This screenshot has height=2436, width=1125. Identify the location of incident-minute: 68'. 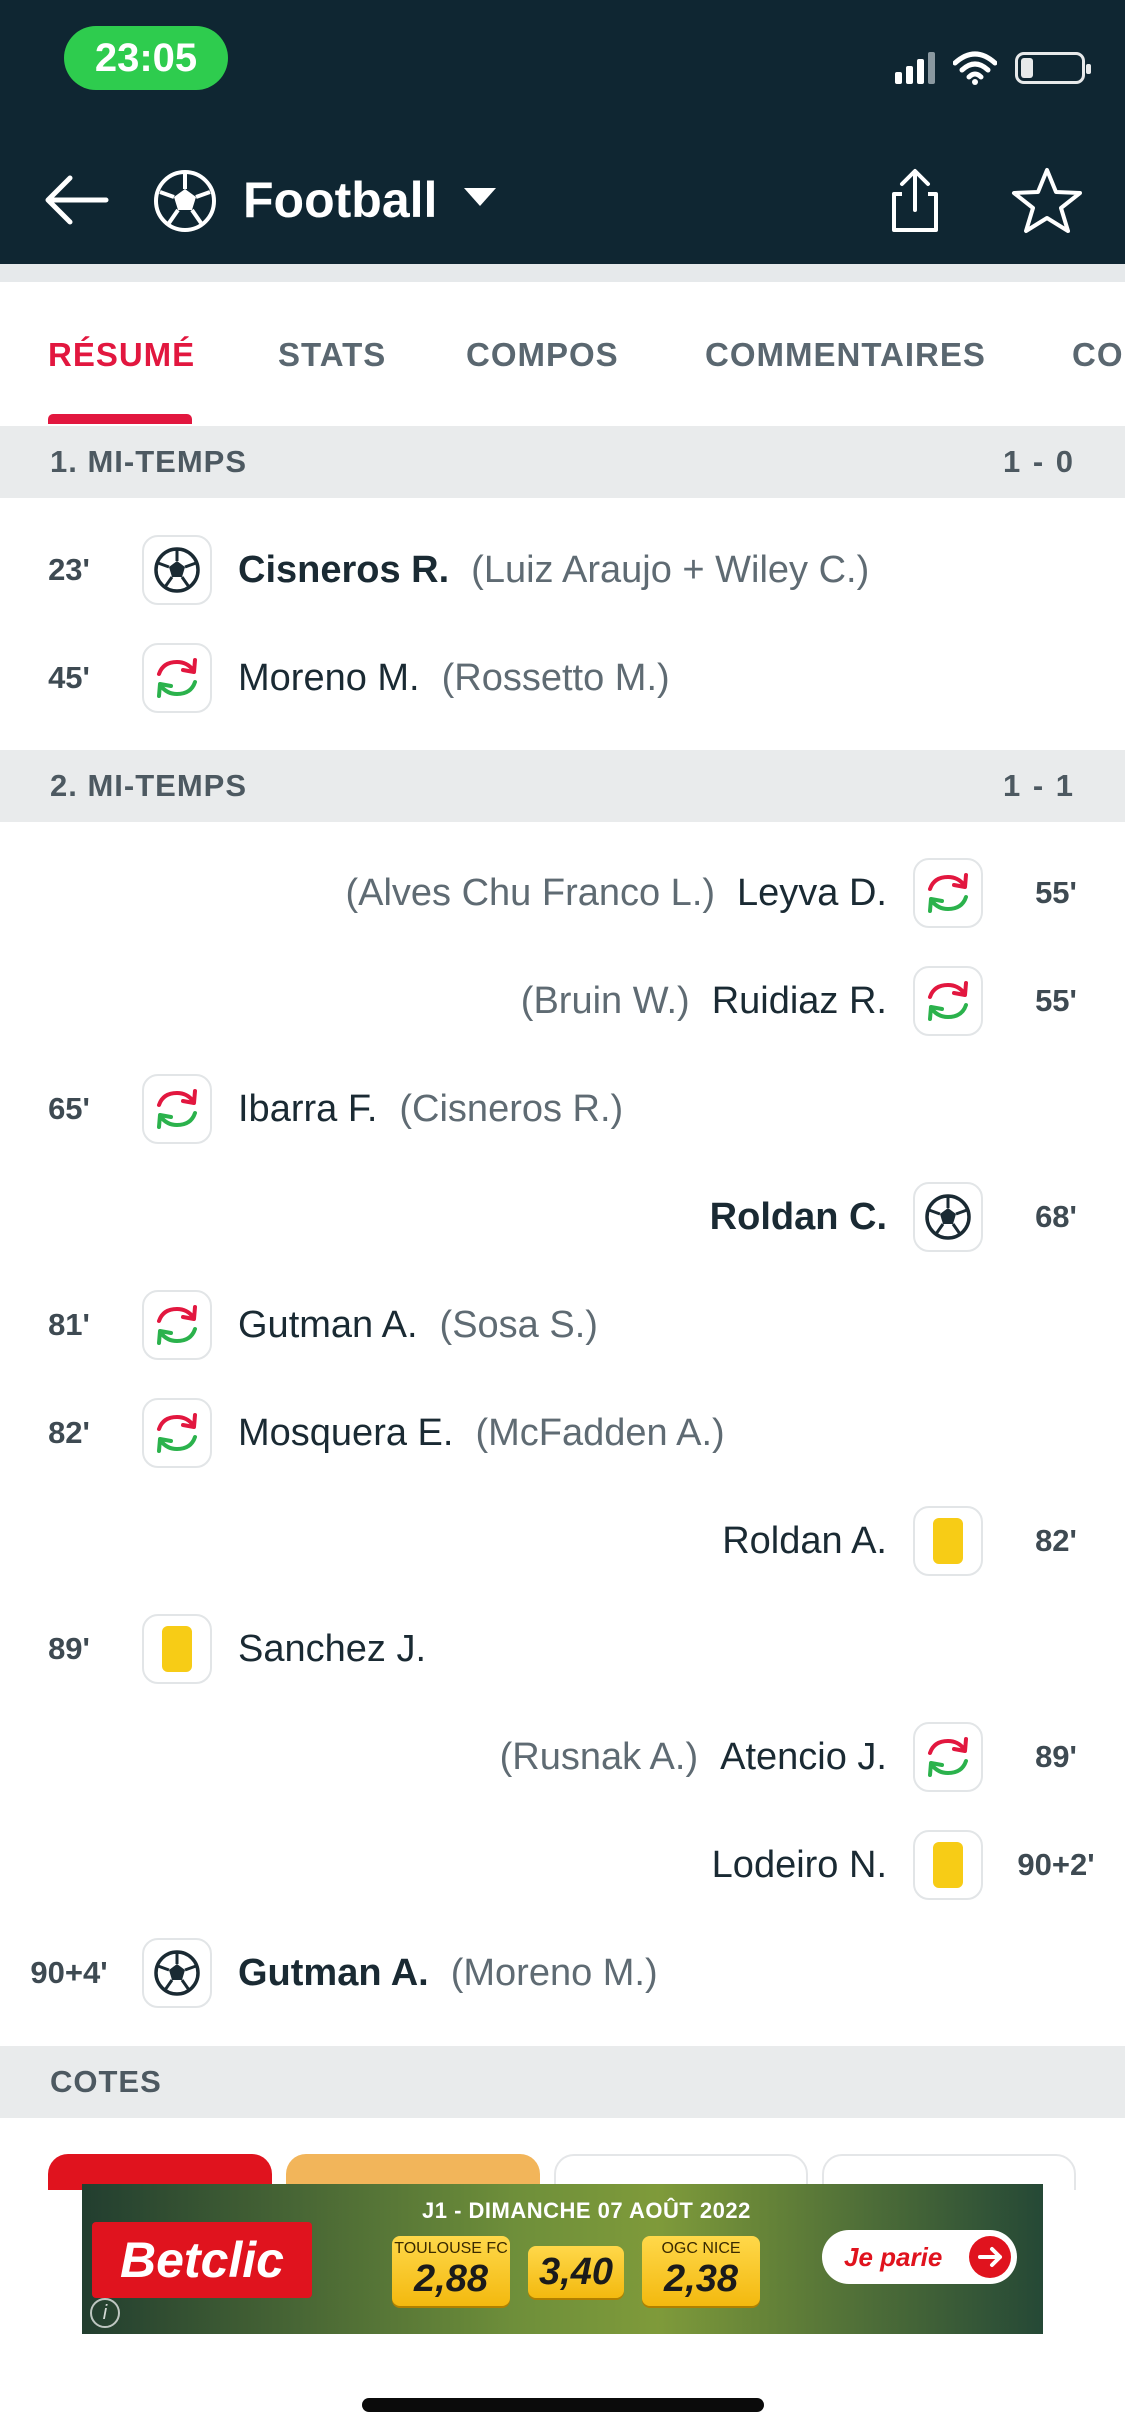
(1056, 1216).